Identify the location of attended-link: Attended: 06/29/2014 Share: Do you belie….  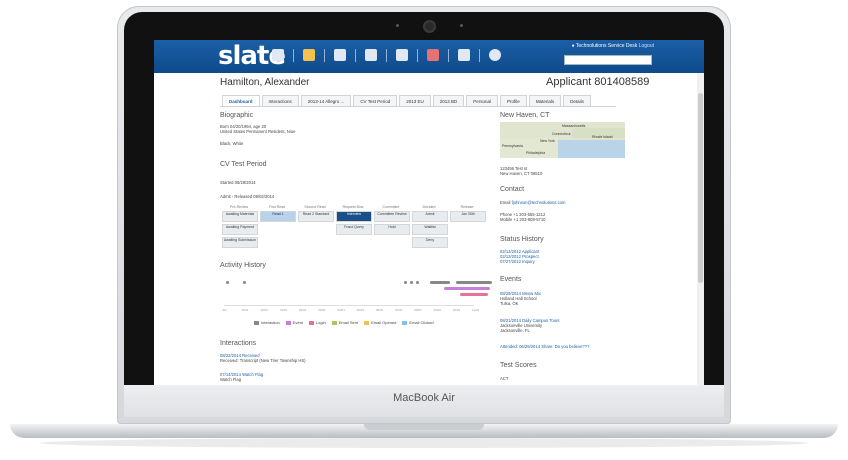
(544, 347).